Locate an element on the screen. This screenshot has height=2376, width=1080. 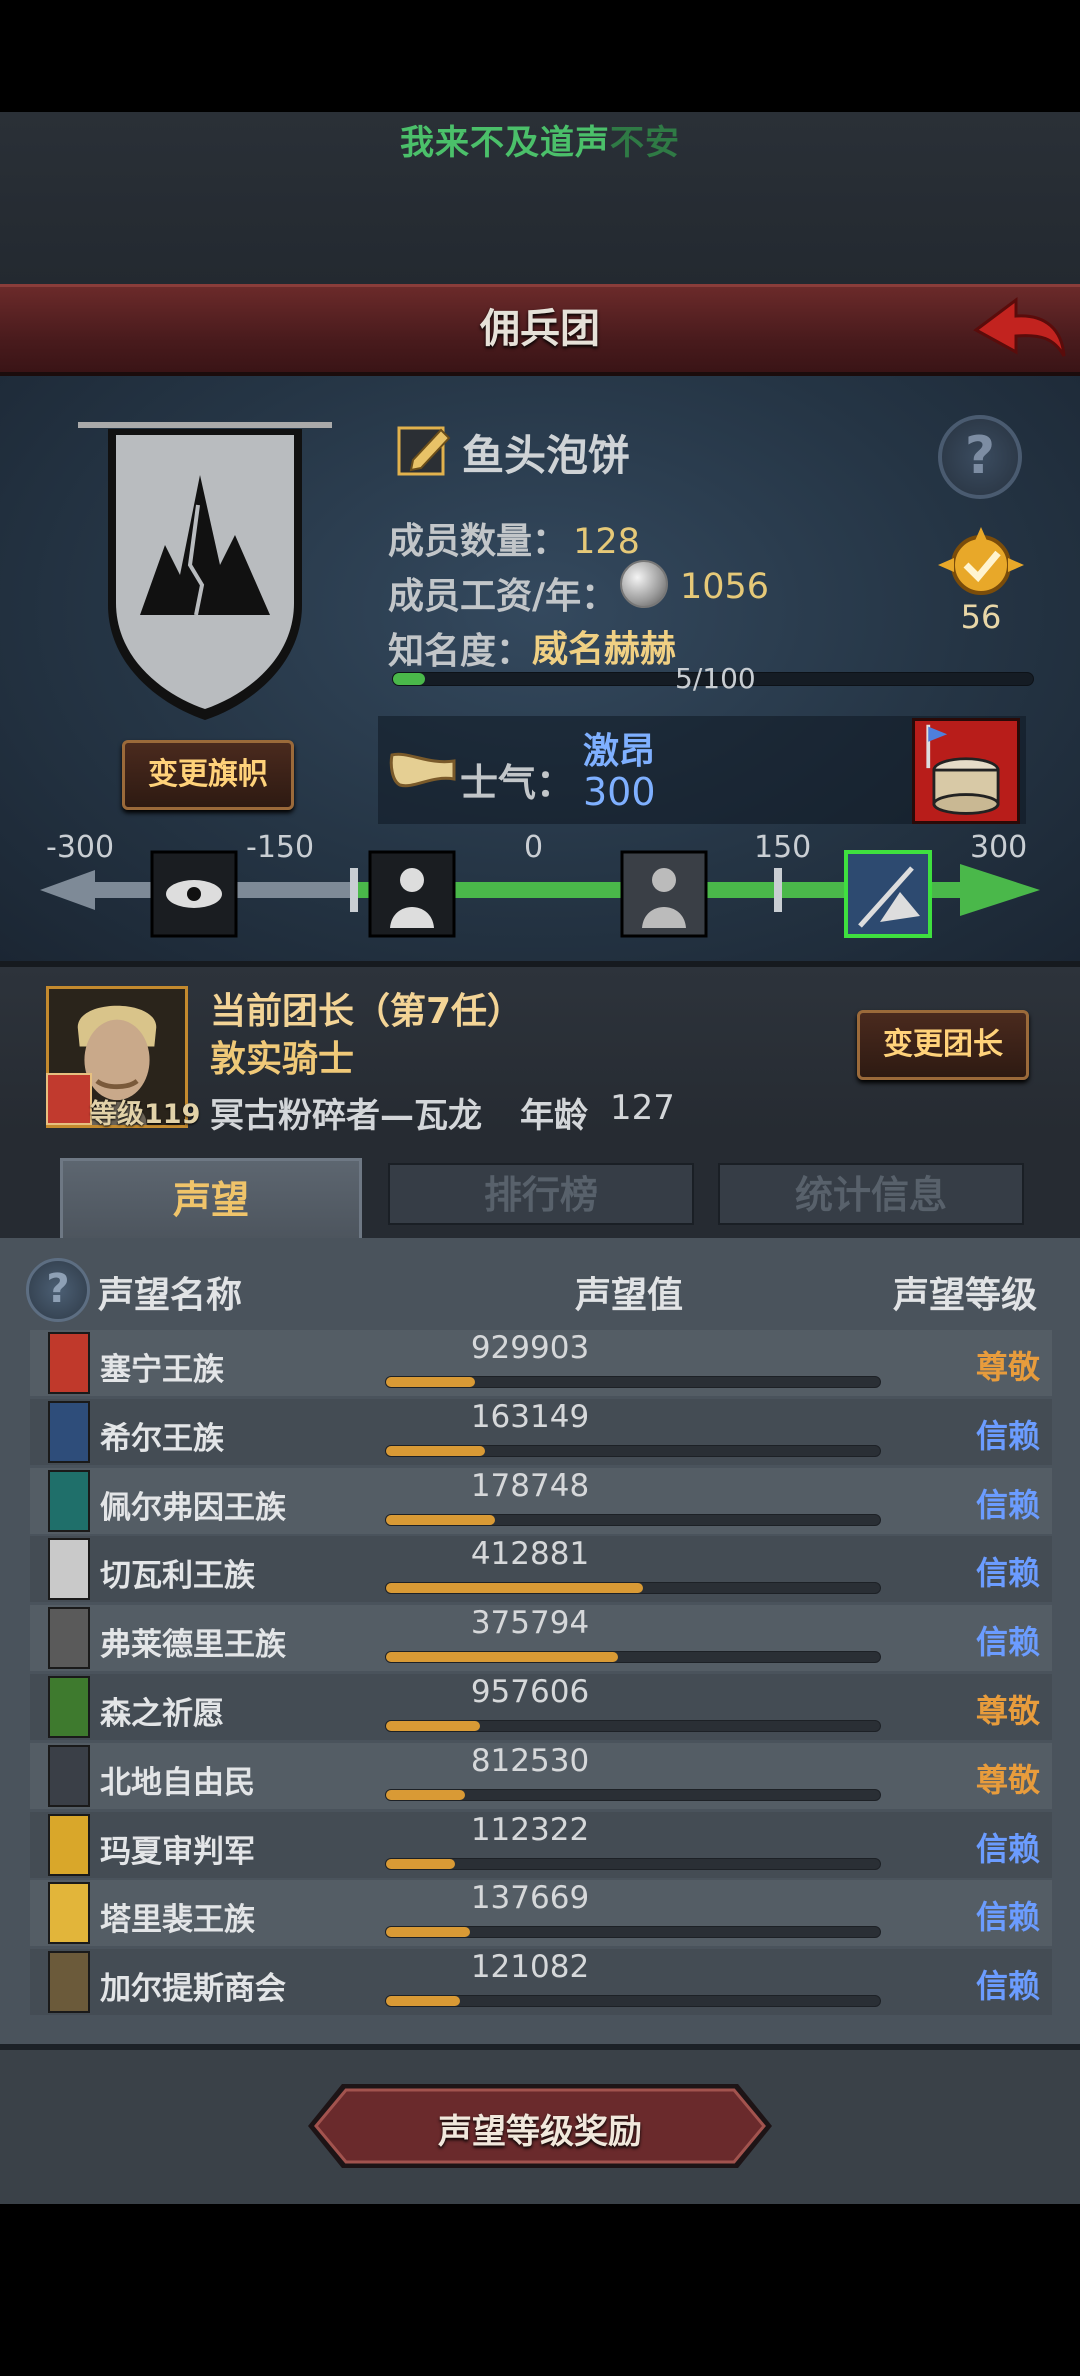
help-icon: ? is located at coordinates (980, 457).